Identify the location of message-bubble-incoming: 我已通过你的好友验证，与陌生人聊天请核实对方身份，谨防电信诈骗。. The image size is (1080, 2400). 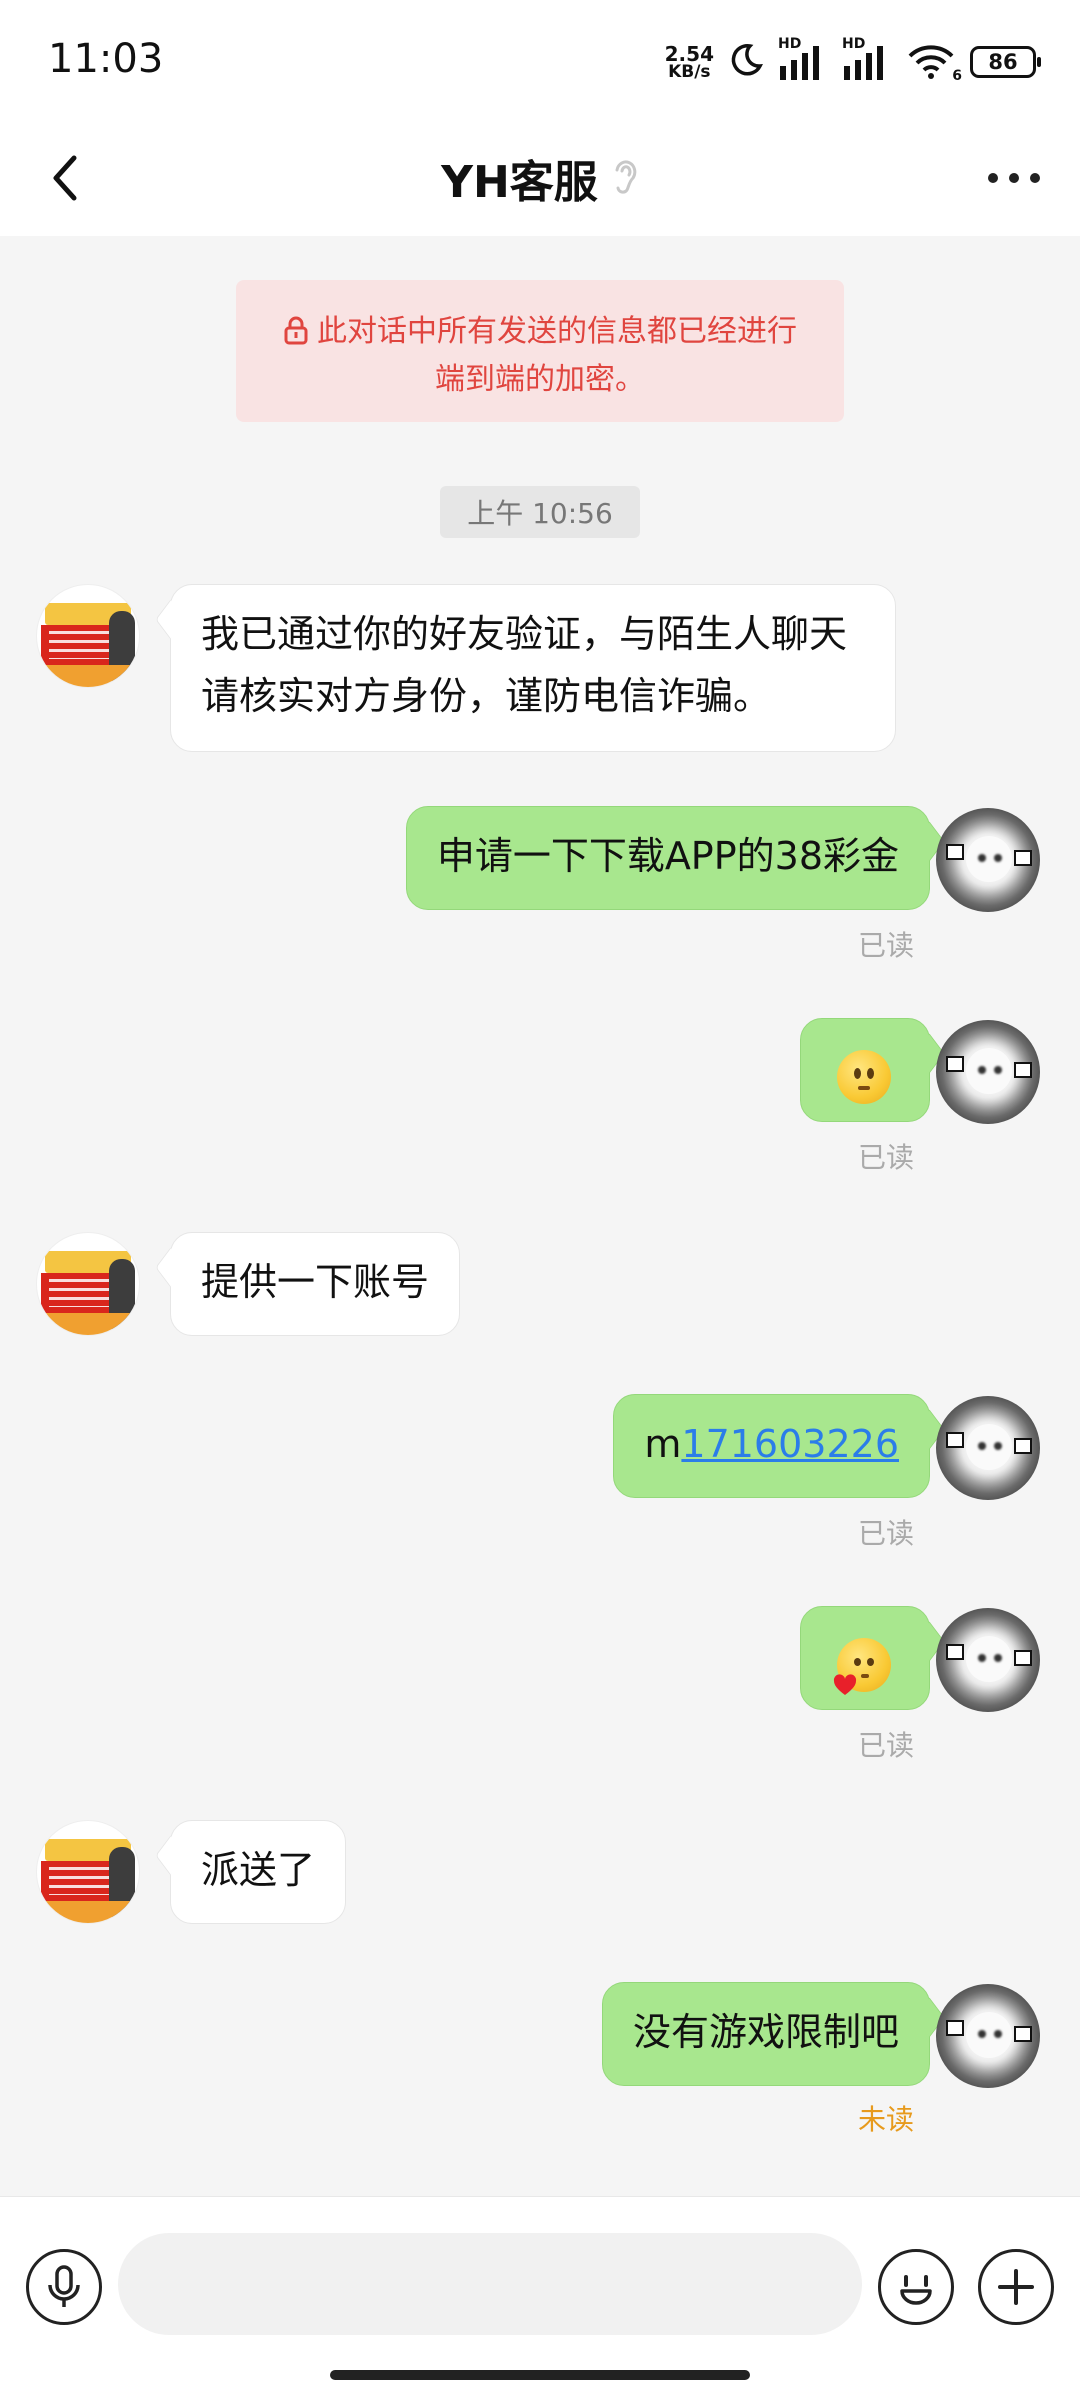
(533, 668).